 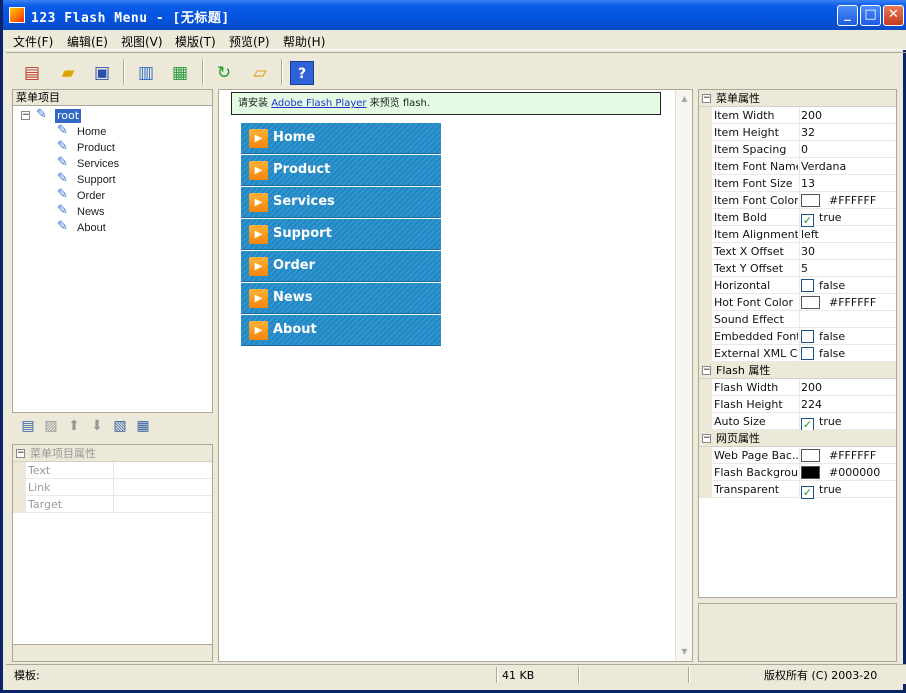 I want to click on prop-value: 0, so click(x=804, y=149).